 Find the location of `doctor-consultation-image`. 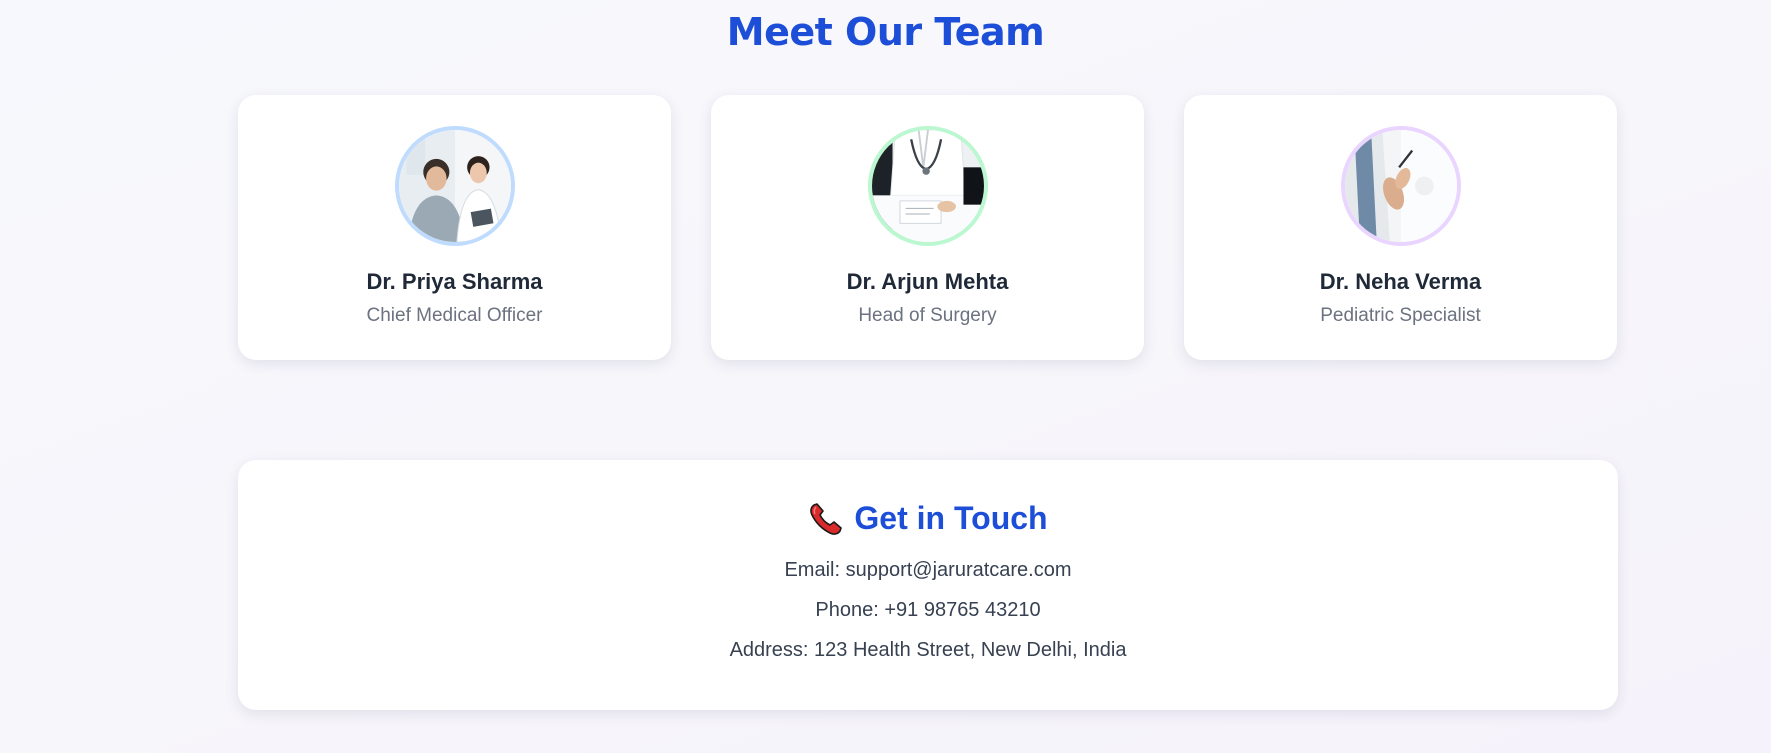

doctor-consultation-image is located at coordinates (454, 186).